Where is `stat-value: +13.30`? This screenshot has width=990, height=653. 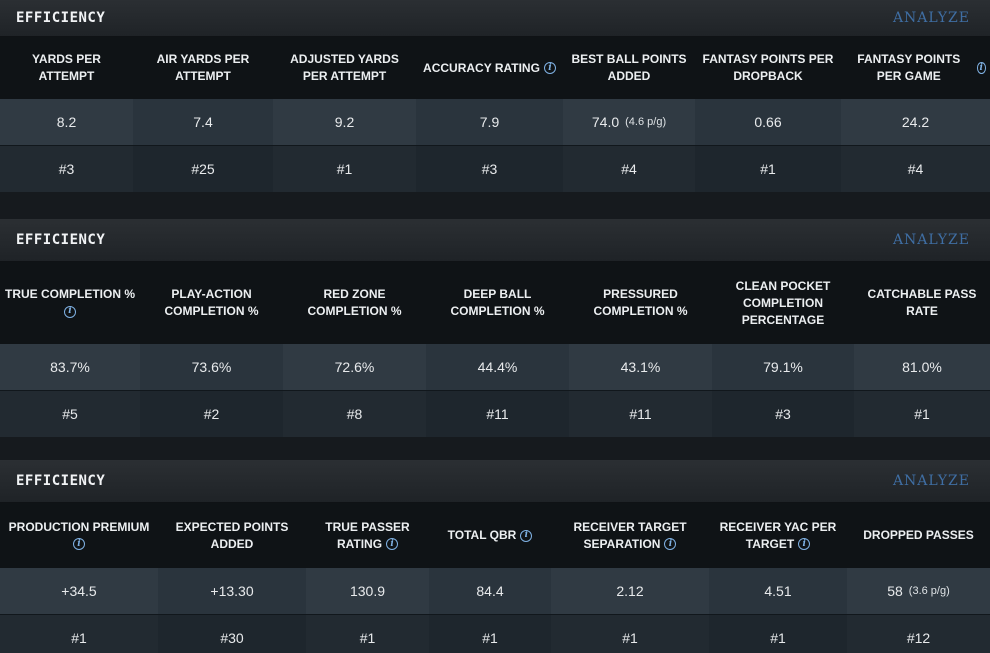 stat-value: +13.30 is located at coordinates (232, 591).